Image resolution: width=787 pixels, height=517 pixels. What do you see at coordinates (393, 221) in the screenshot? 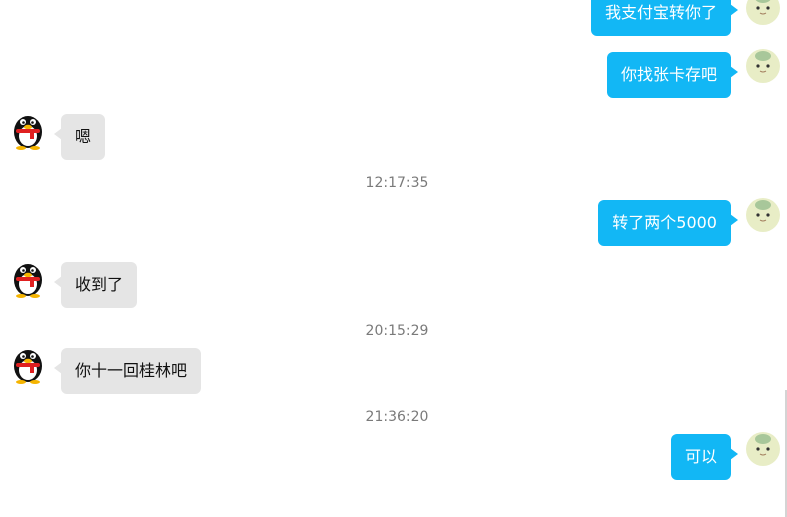
I see `message-row-outgoing: 转了两个5000` at bounding box center [393, 221].